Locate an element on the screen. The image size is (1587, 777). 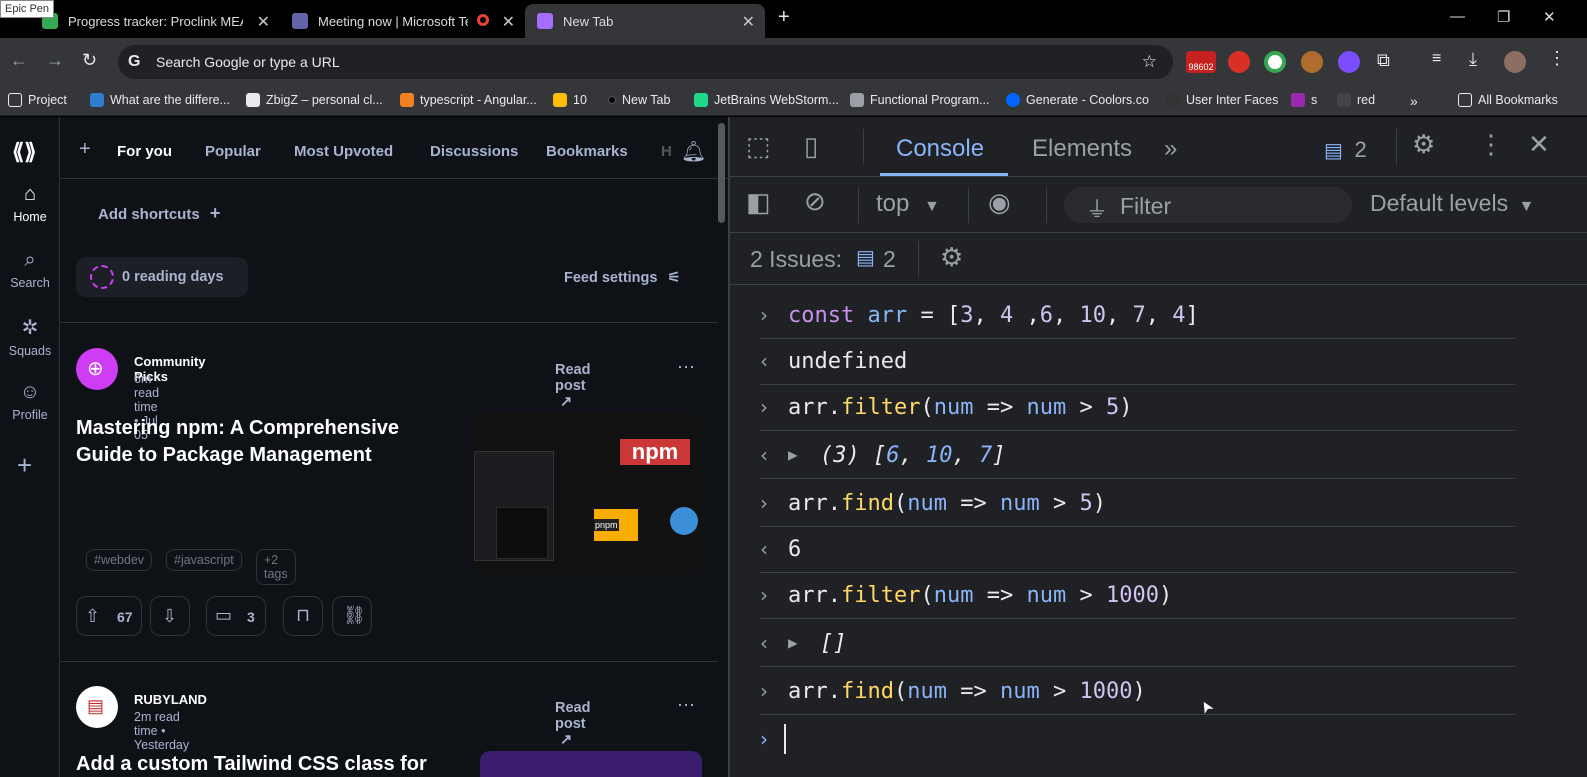
downvote-button: ⇩ is located at coordinates (170, 616).